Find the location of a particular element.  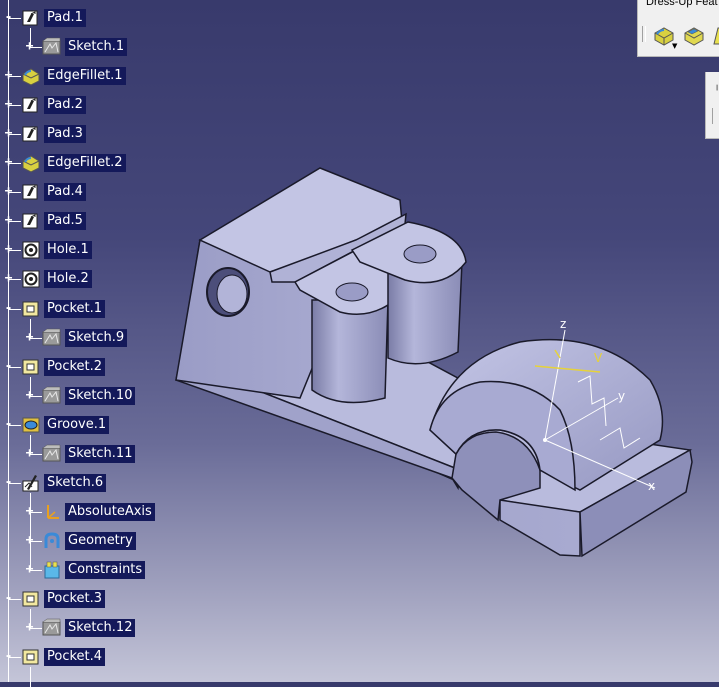

tree-node: - Groove.1 is located at coordinates (150, 426).